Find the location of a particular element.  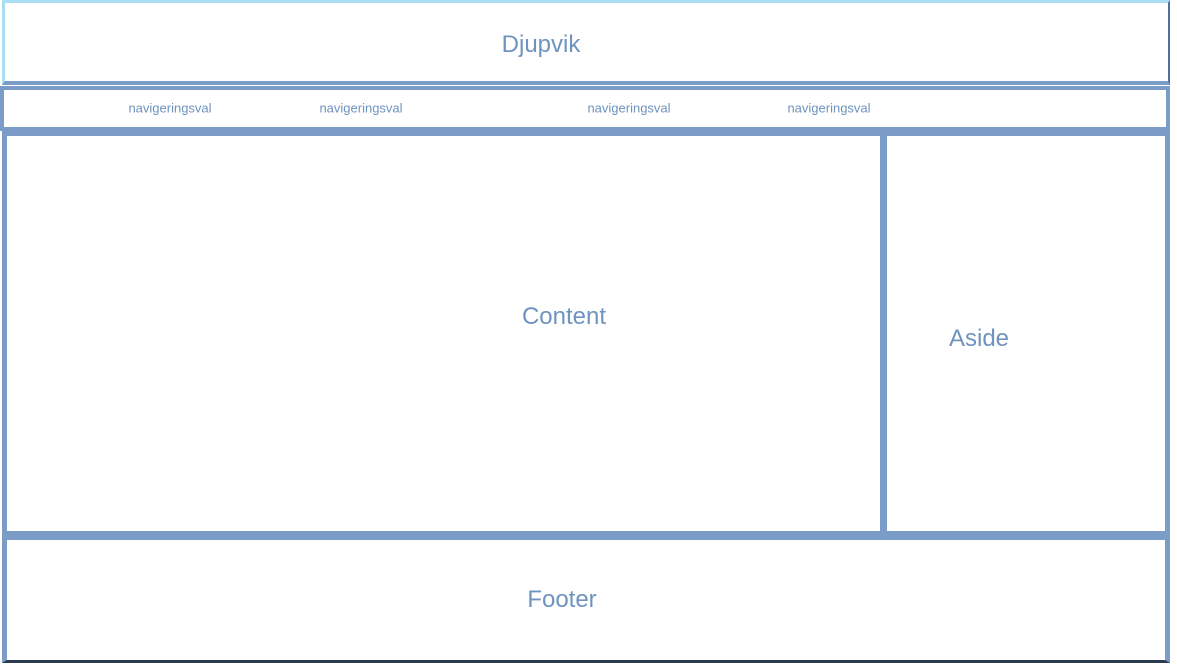

content-label: Content is located at coordinates (564, 316).